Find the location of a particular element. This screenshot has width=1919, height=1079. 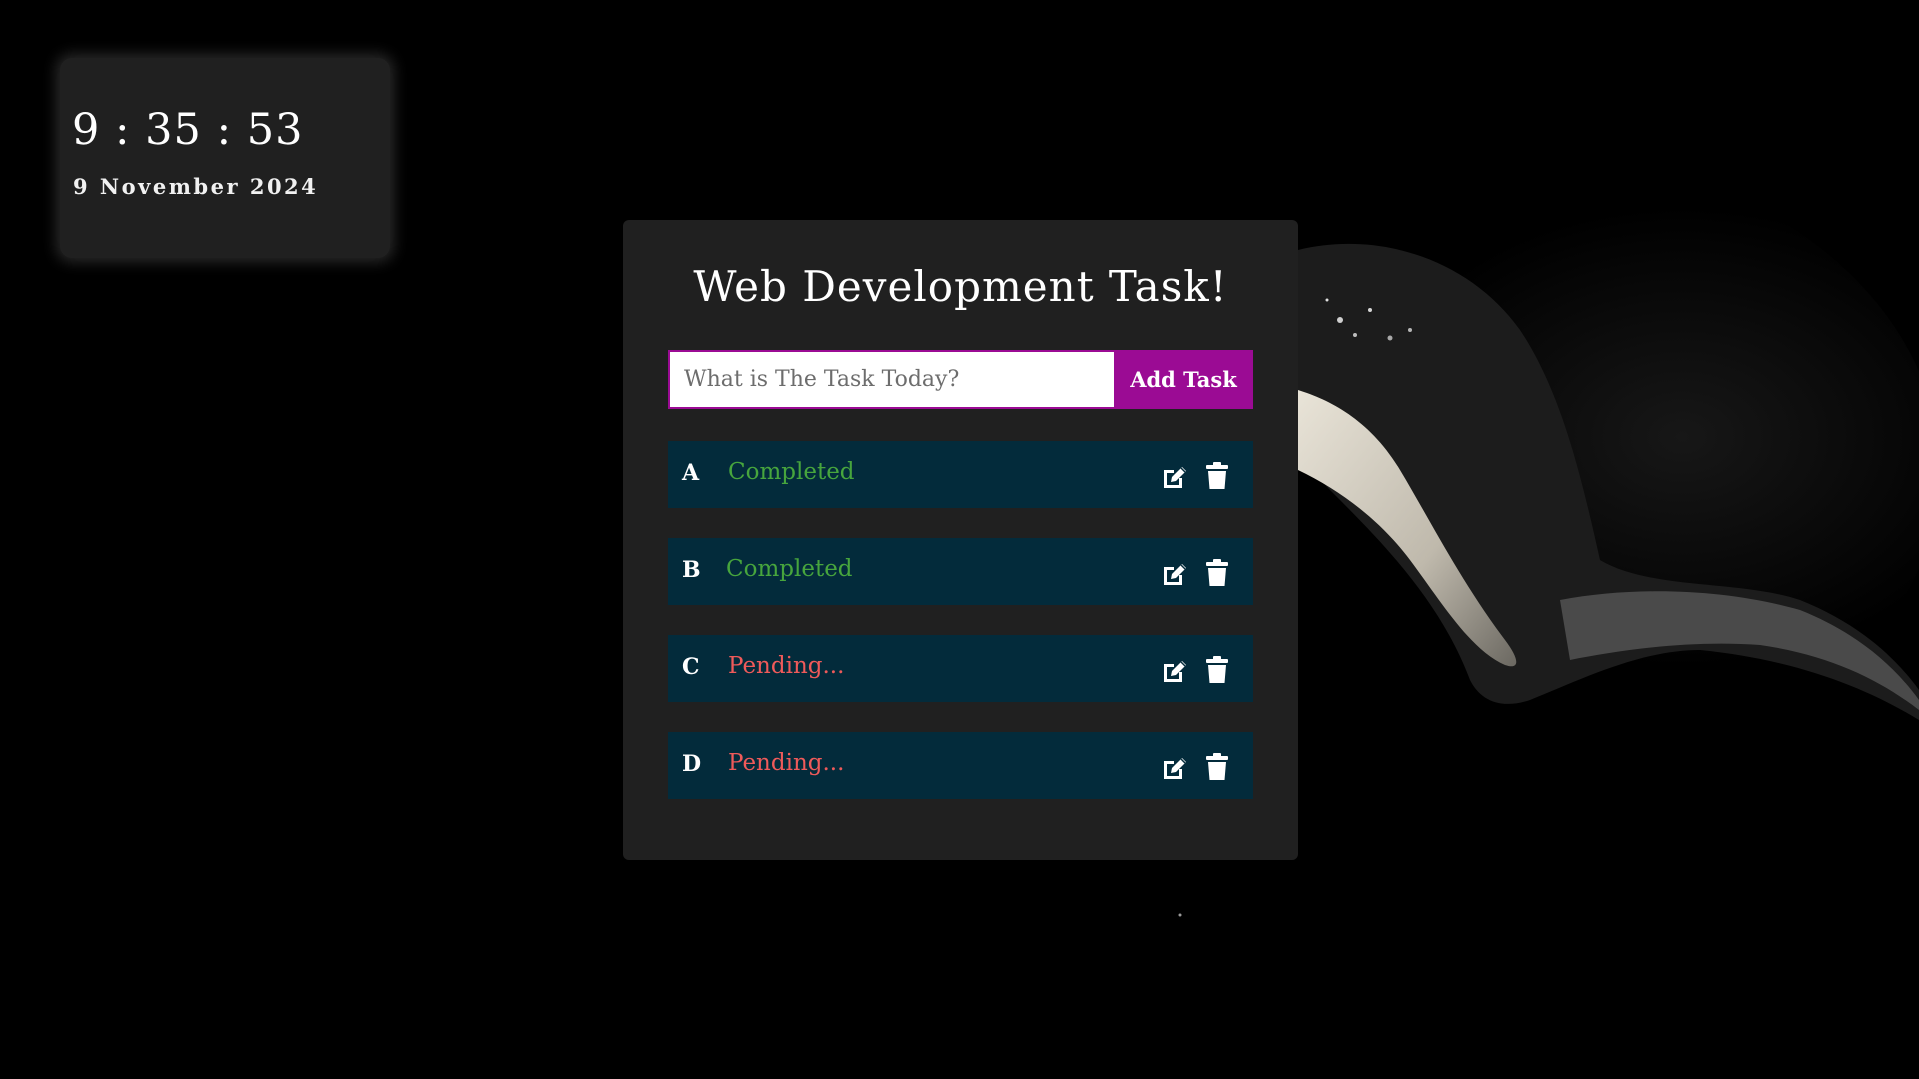

clock-widget is located at coordinates (225, 158).